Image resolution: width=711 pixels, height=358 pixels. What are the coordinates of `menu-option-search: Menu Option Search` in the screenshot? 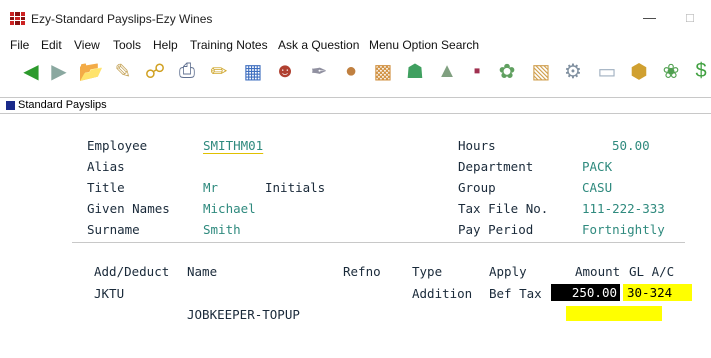 It's located at (424, 45).